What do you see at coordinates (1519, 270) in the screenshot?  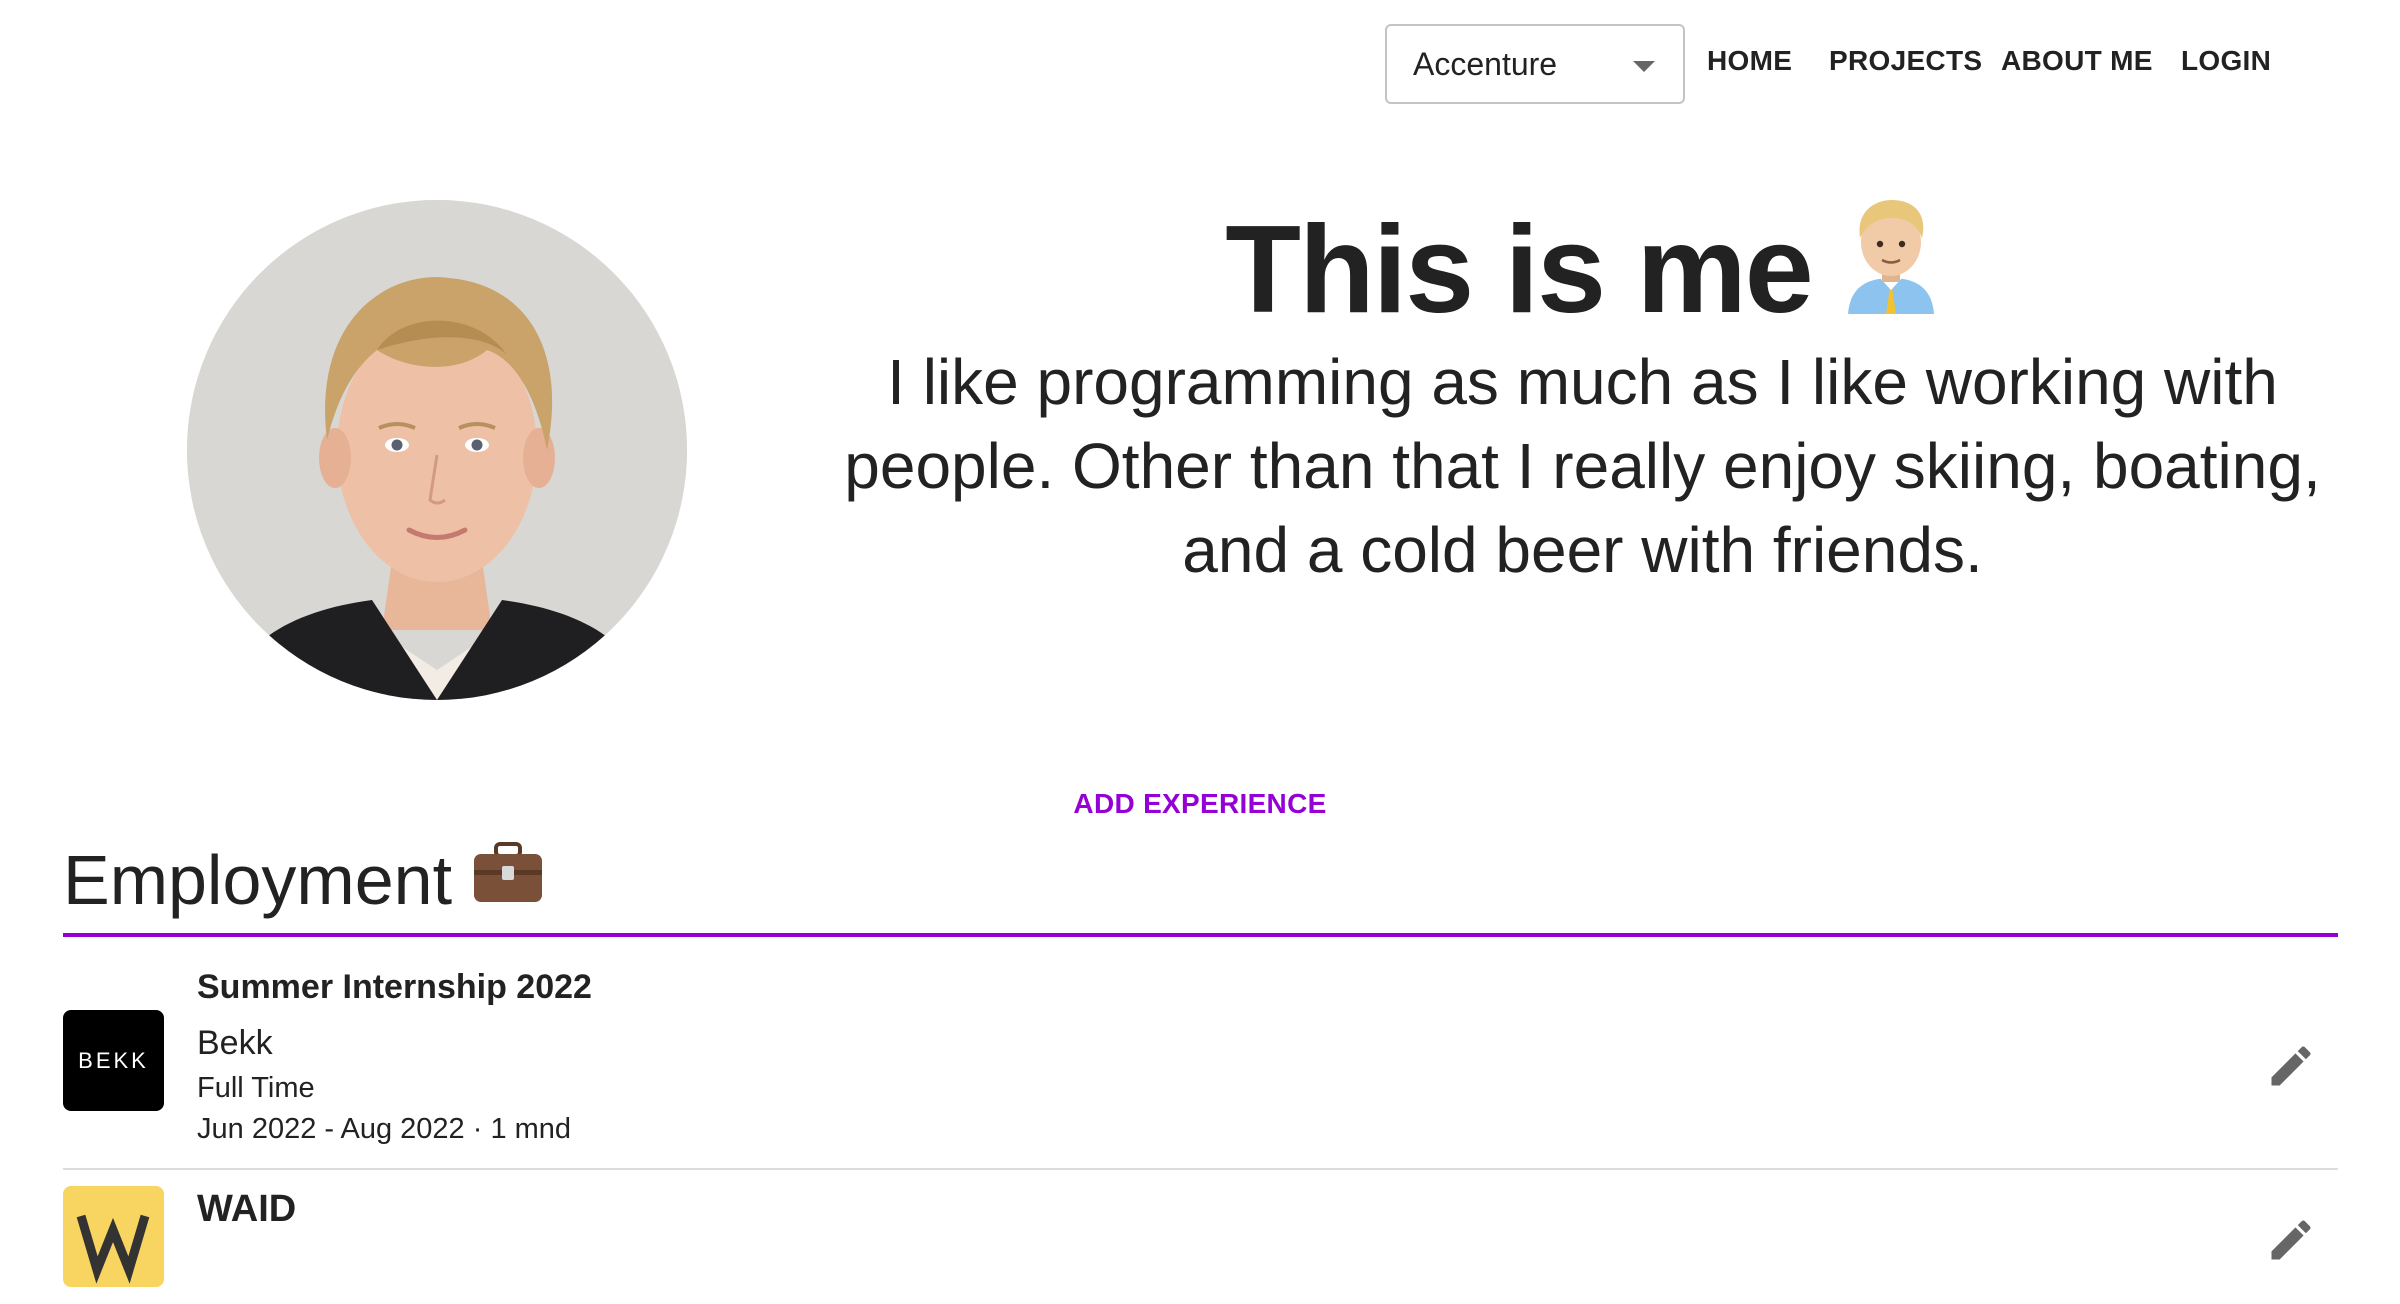 I see `hero-title-text: This is me` at bounding box center [1519, 270].